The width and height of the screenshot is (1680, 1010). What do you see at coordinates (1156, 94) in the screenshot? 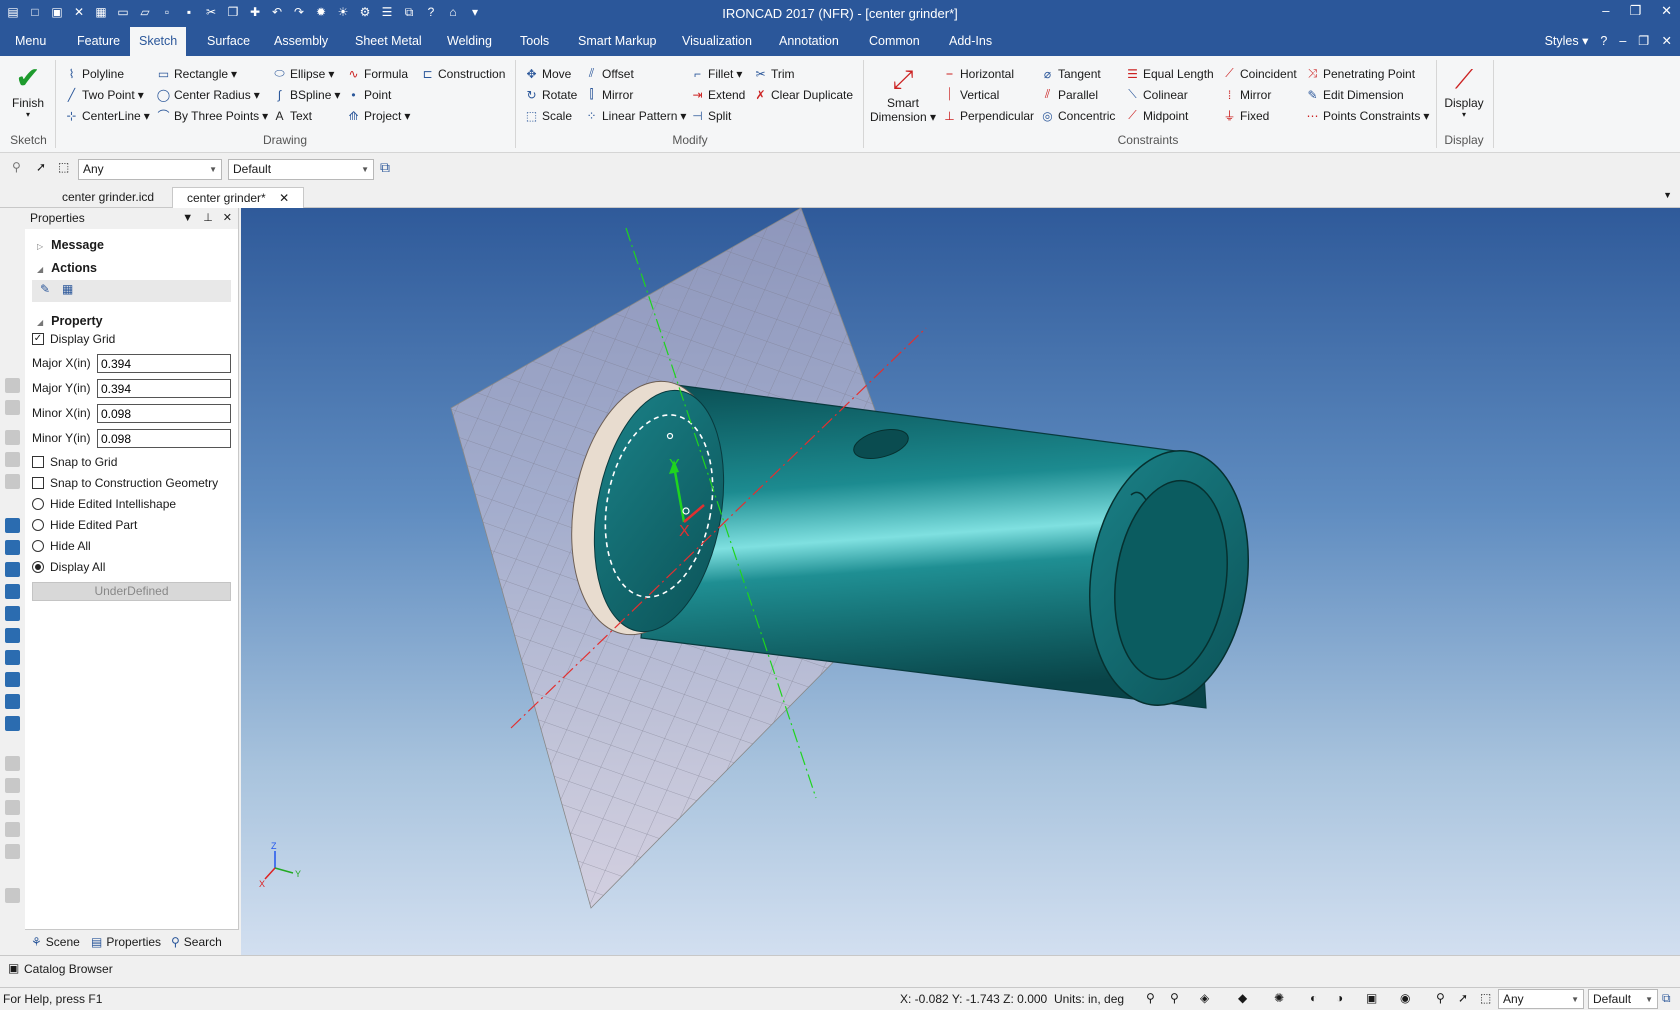
I see `colinear-button: ⟍ Colinear` at bounding box center [1156, 94].